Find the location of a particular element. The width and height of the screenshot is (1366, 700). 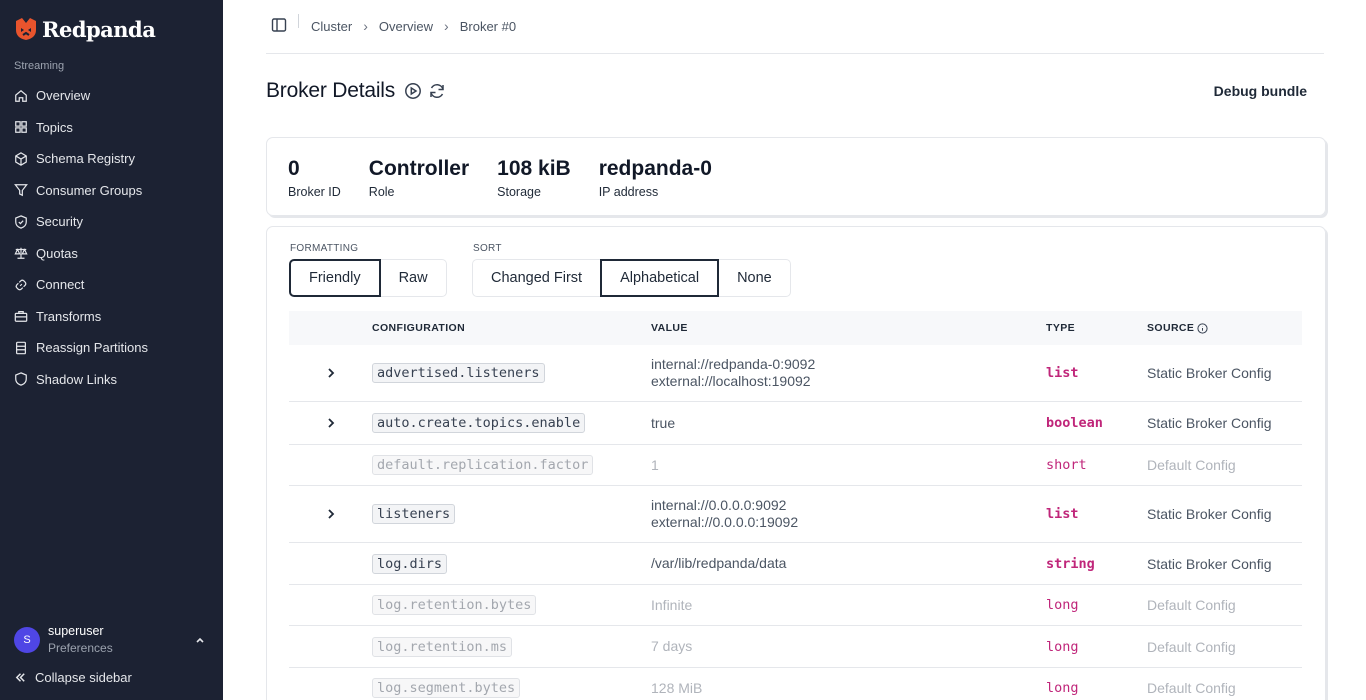

table-row: log.retention.ms 7 days long Default Config is located at coordinates (795, 647).